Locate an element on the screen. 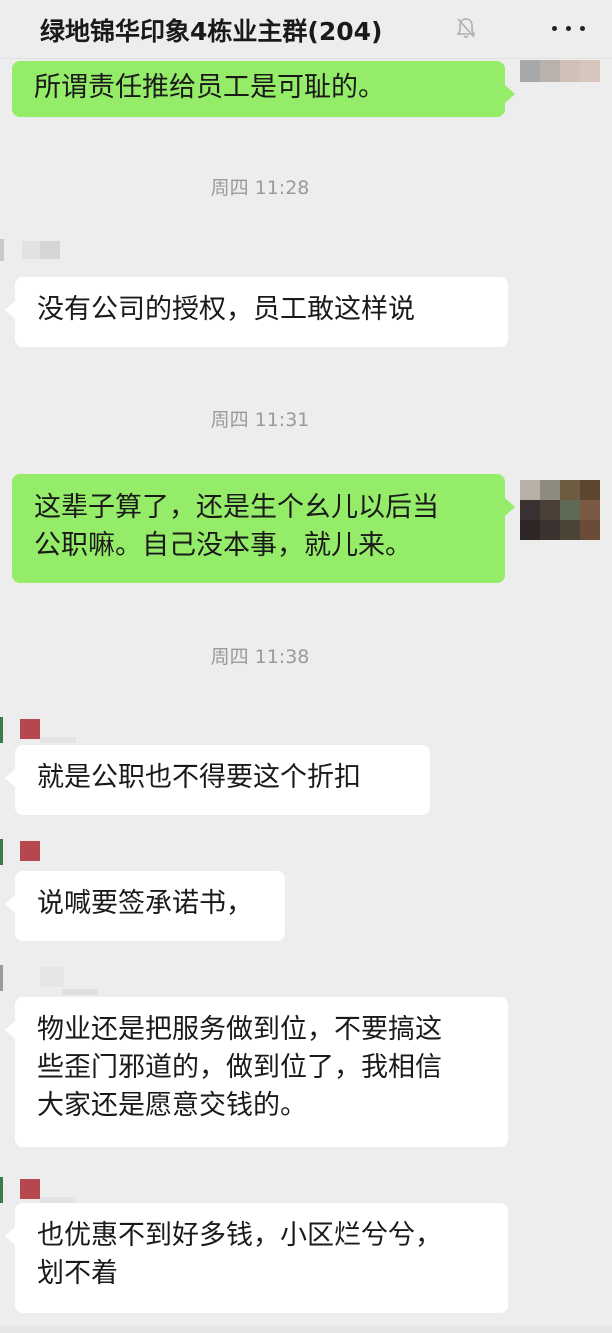 The width and height of the screenshot is (612, 1333). message-bubble-incoming: 就是公职也不得要这个折扣 is located at coordinates (217, 780).